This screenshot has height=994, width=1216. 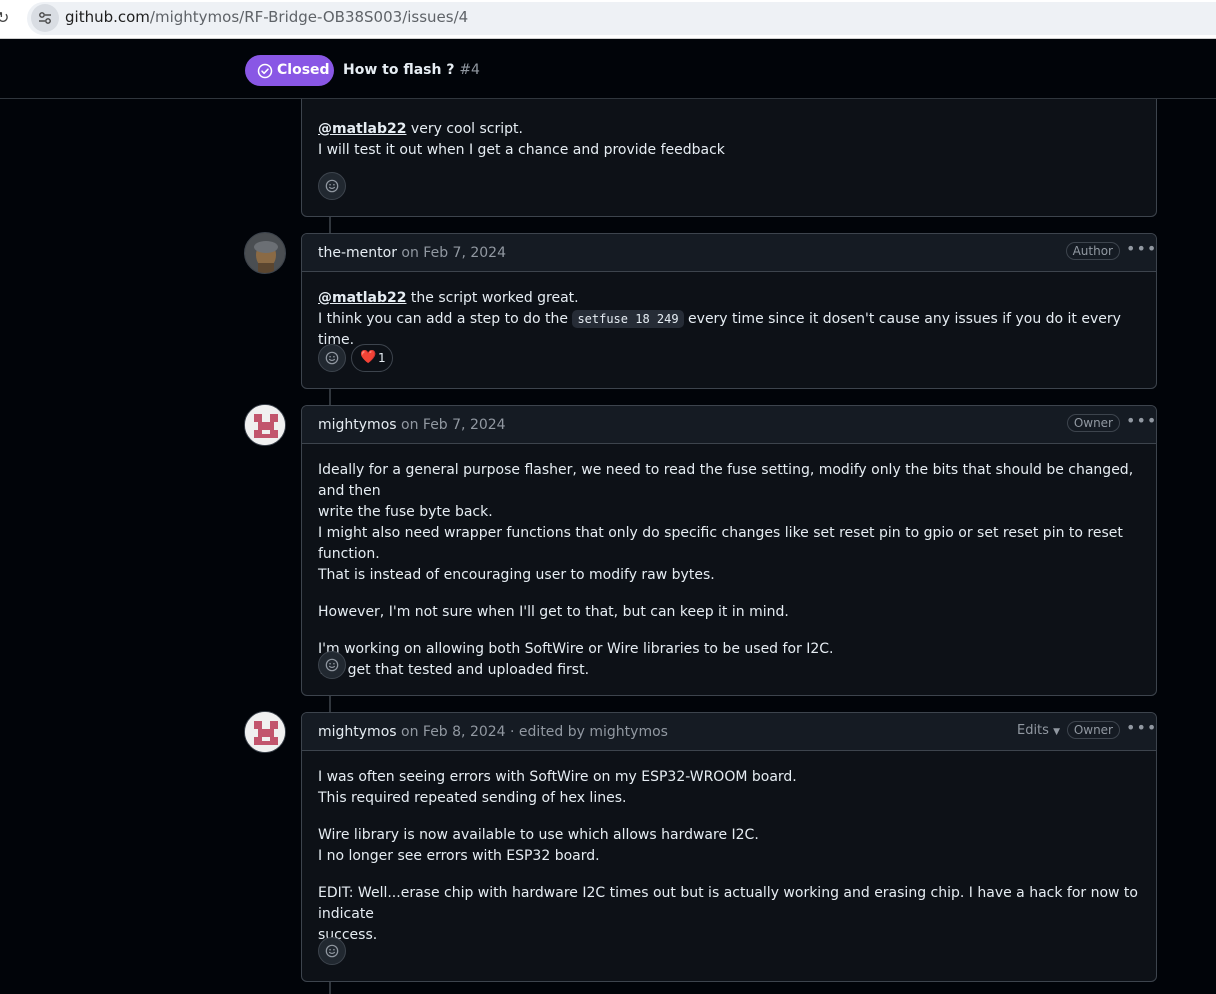 I want to click on comment-author-line: mightymos on Feb 7, 2024, so click(x=412, y=425).